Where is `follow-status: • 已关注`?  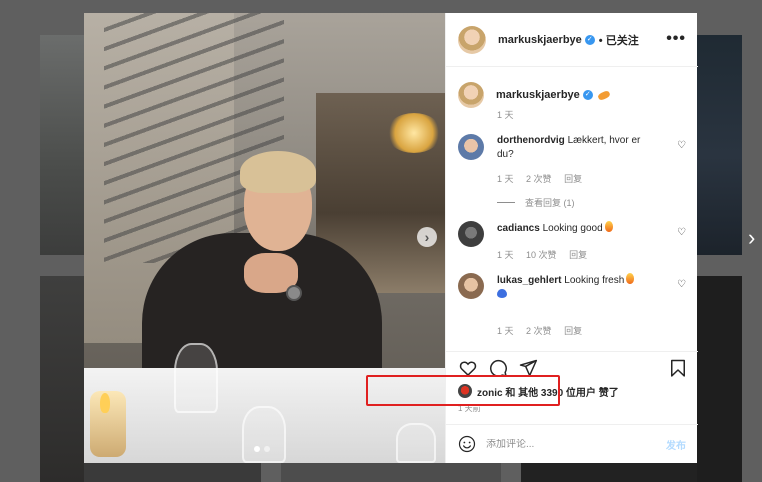
follow-status: • 已关注 is located at coordinates (619, 40).